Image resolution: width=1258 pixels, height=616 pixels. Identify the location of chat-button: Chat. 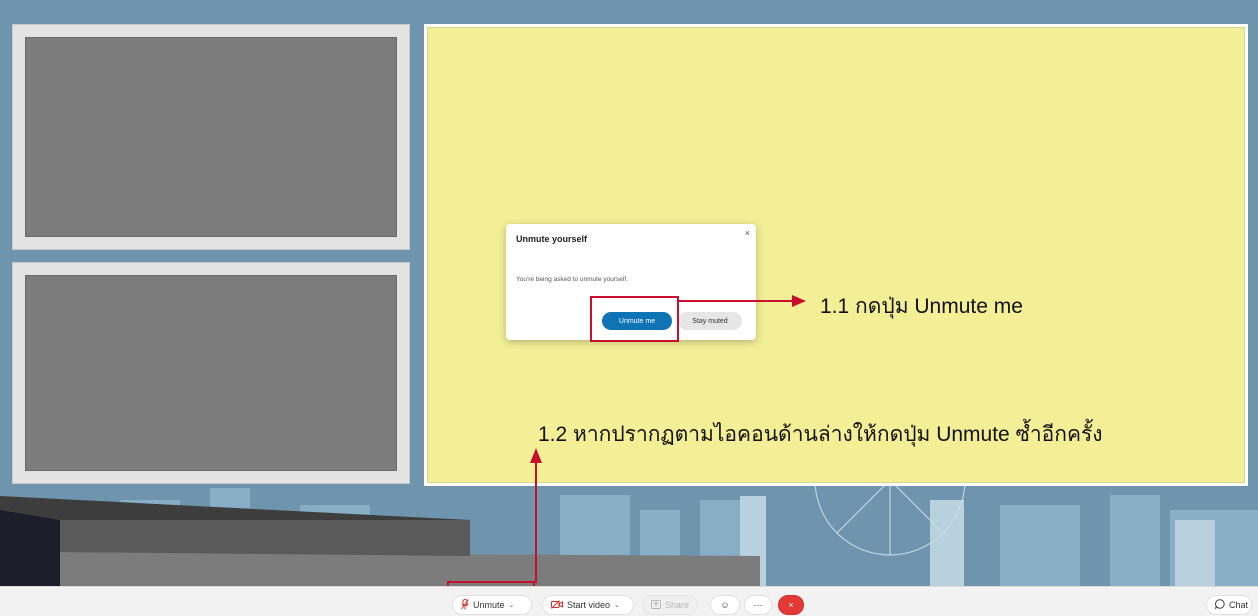
(1229, 605).